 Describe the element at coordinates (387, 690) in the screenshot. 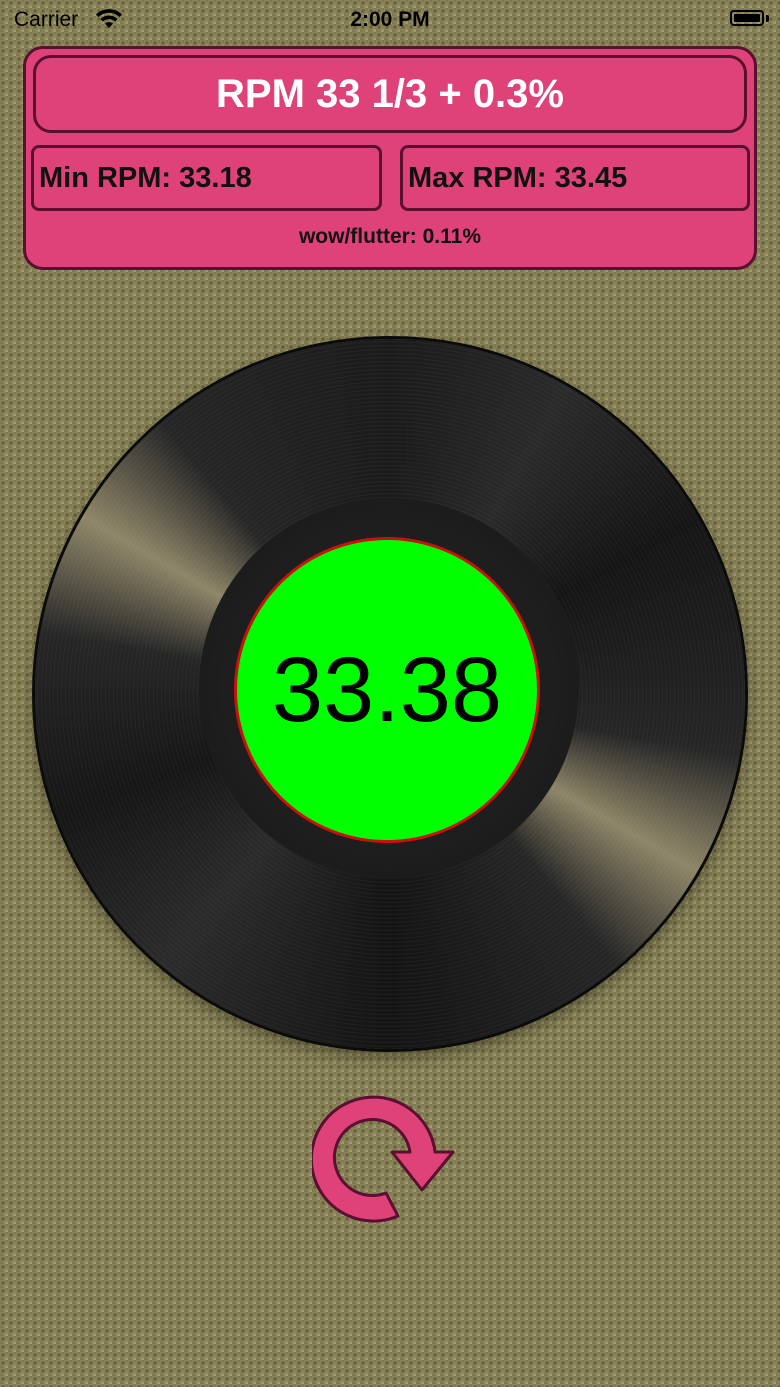

I see `current-rpm-readout: 33.38` at that location.